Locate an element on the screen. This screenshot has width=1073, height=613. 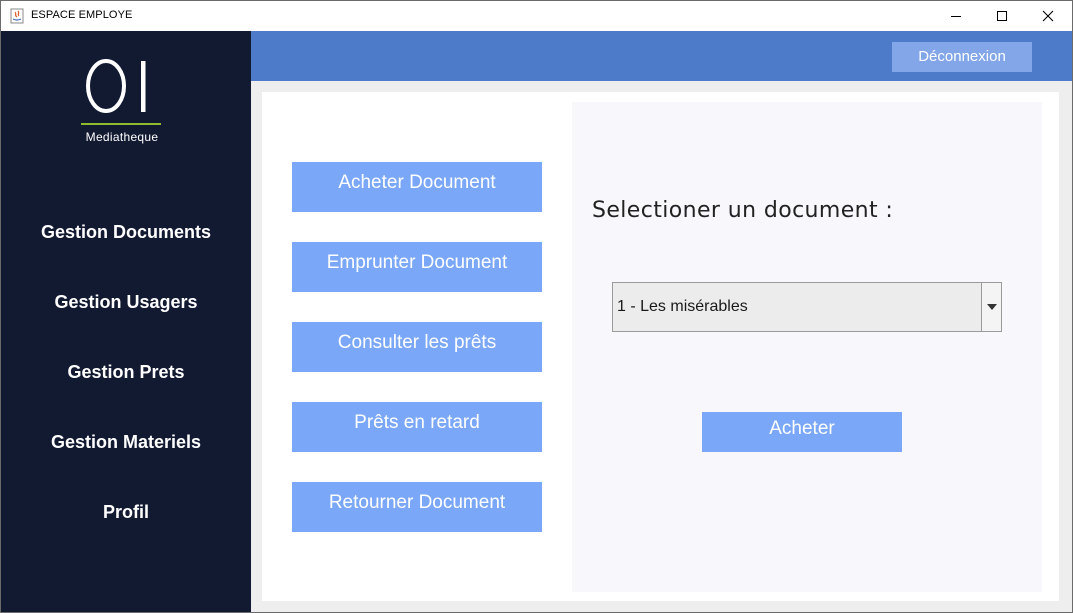
sidebar-item-profil: Profil is located at coordinates (126, 512).